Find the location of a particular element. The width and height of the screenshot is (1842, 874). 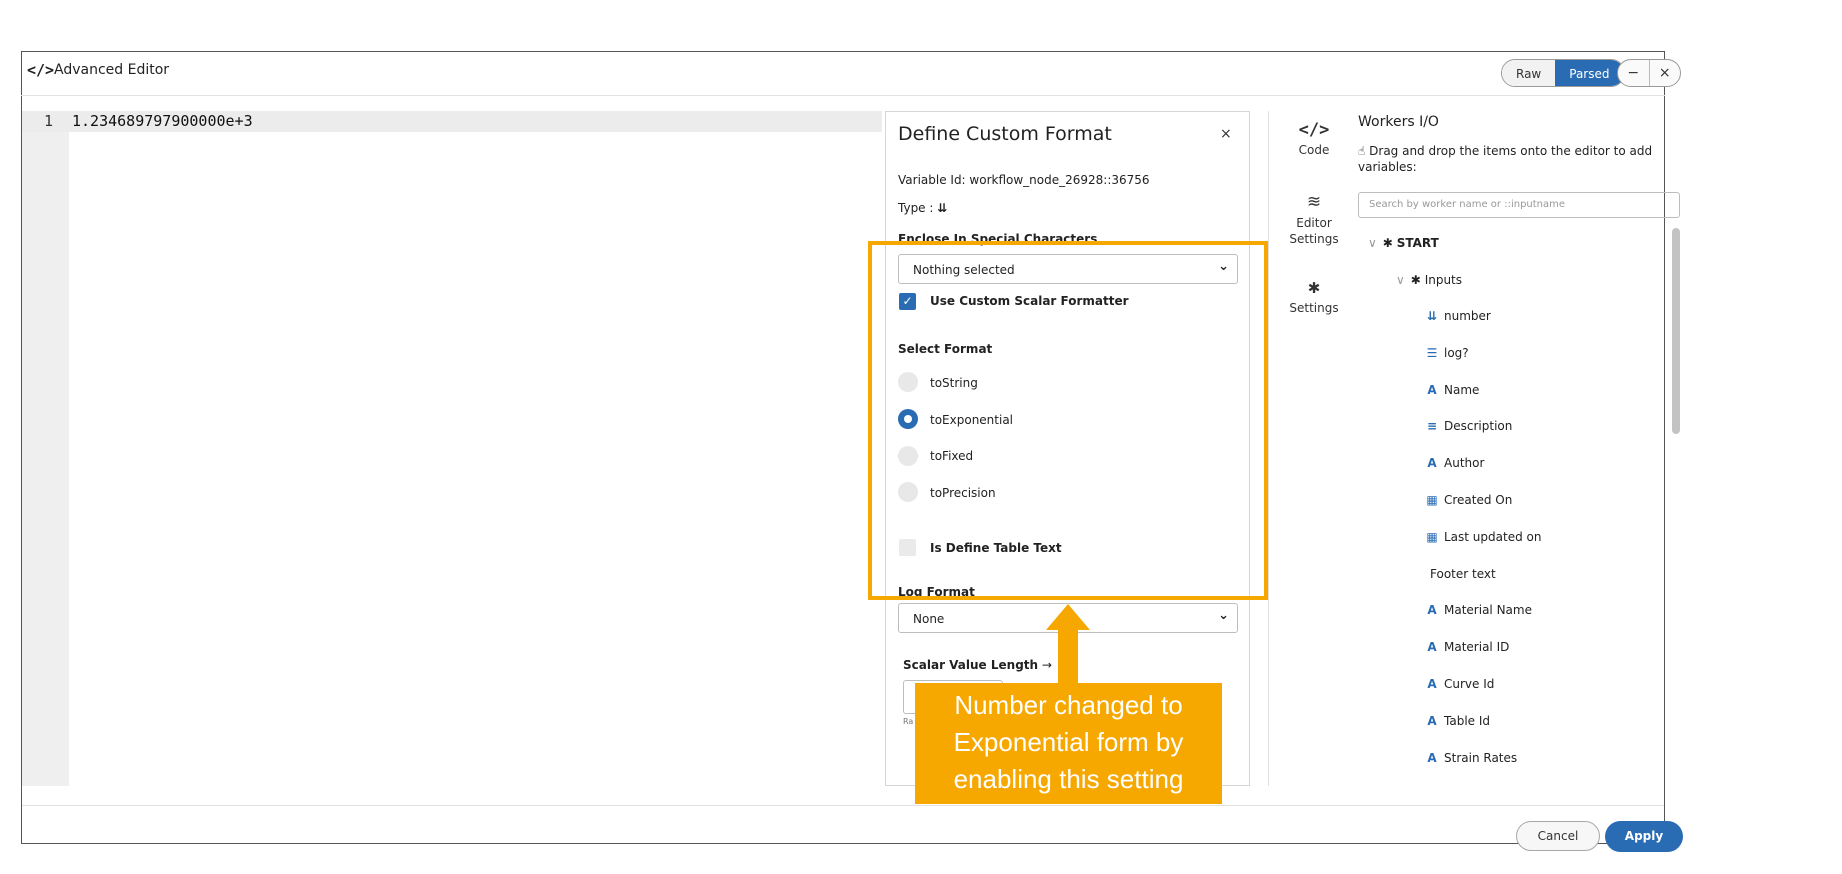

tree-item: A Material ID is located at coordinates (1466, 647).